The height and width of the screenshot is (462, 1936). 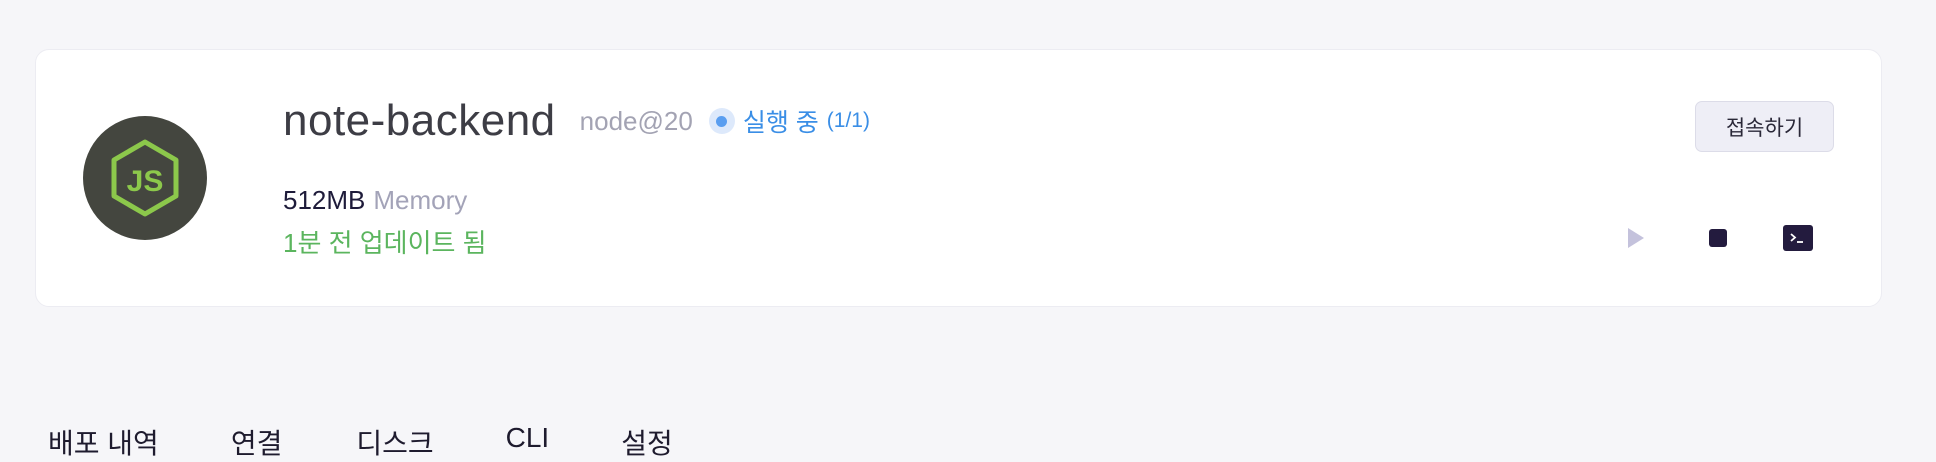 What do you see at coordinates (385, 243) in the screenshot?
I see `updated-time: 1분 전 업데이트 됨` at bounding box center [385, 243].